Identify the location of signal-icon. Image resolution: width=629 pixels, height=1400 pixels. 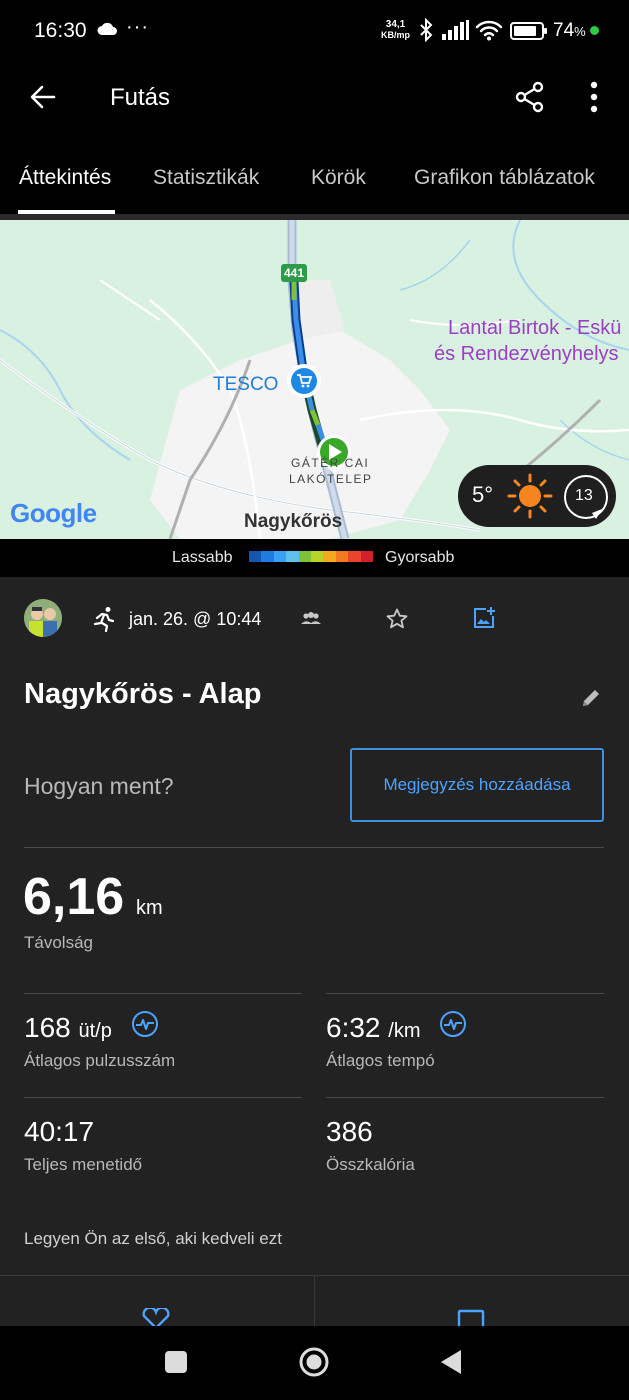
(456, 32).